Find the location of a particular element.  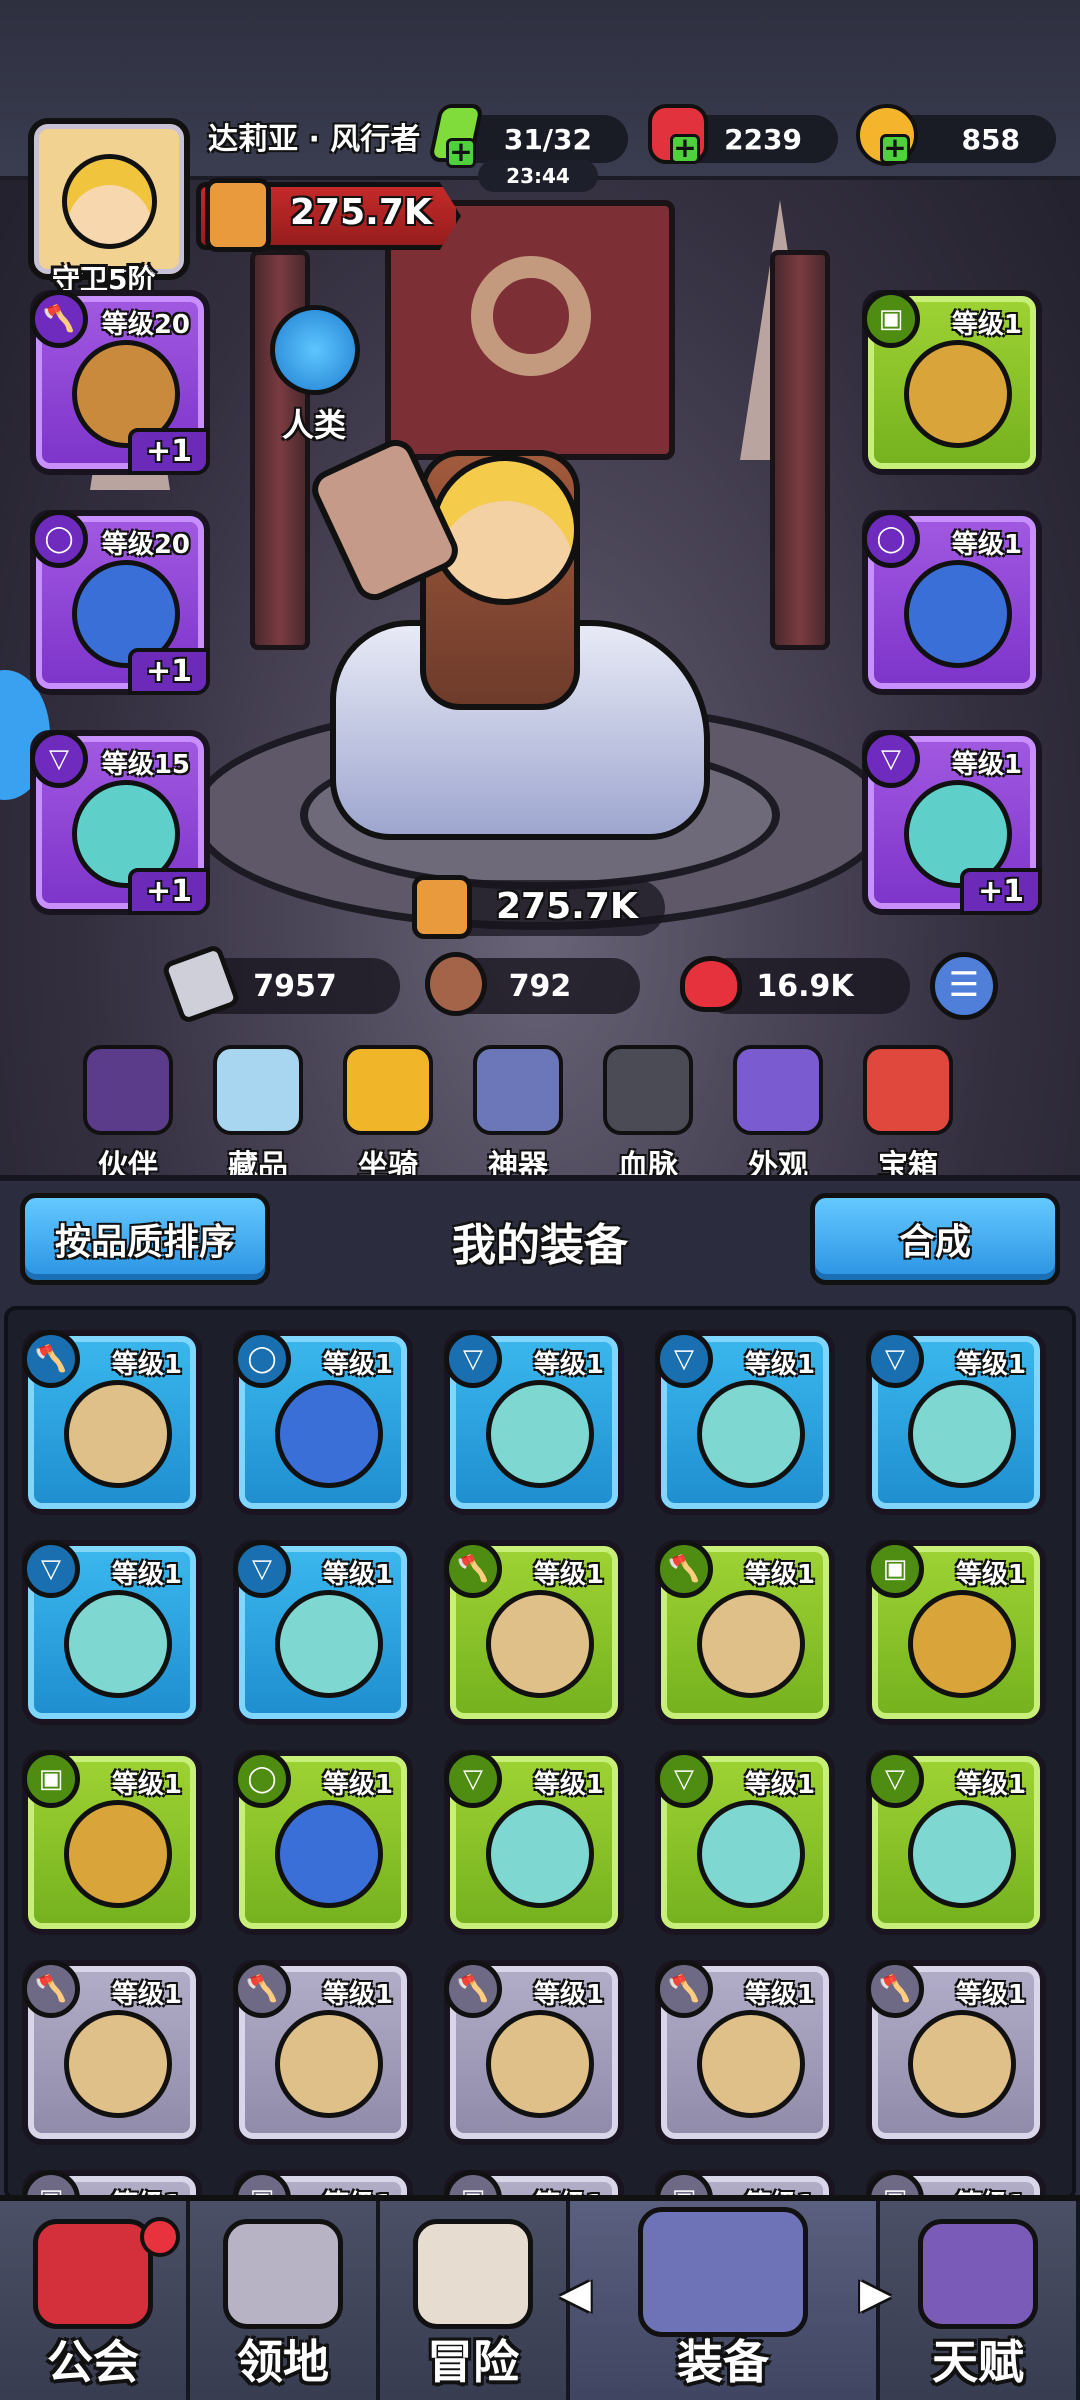

bottom-nav: 公会 领地 冒险 装备 天赋 ◀ ▶ is located at coordinates (540, 2297).